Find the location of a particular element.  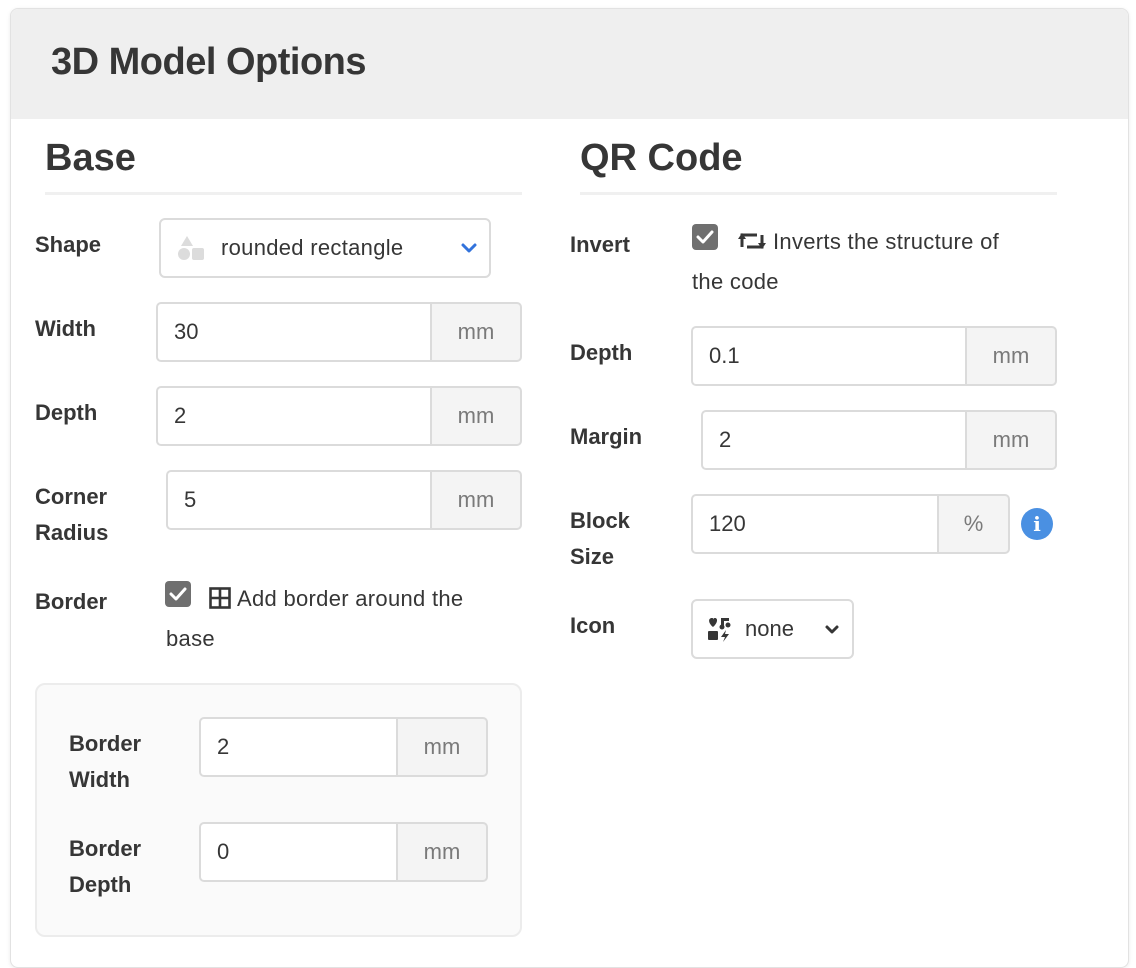

depth-unit: mm is located at coordinates (476, 416).